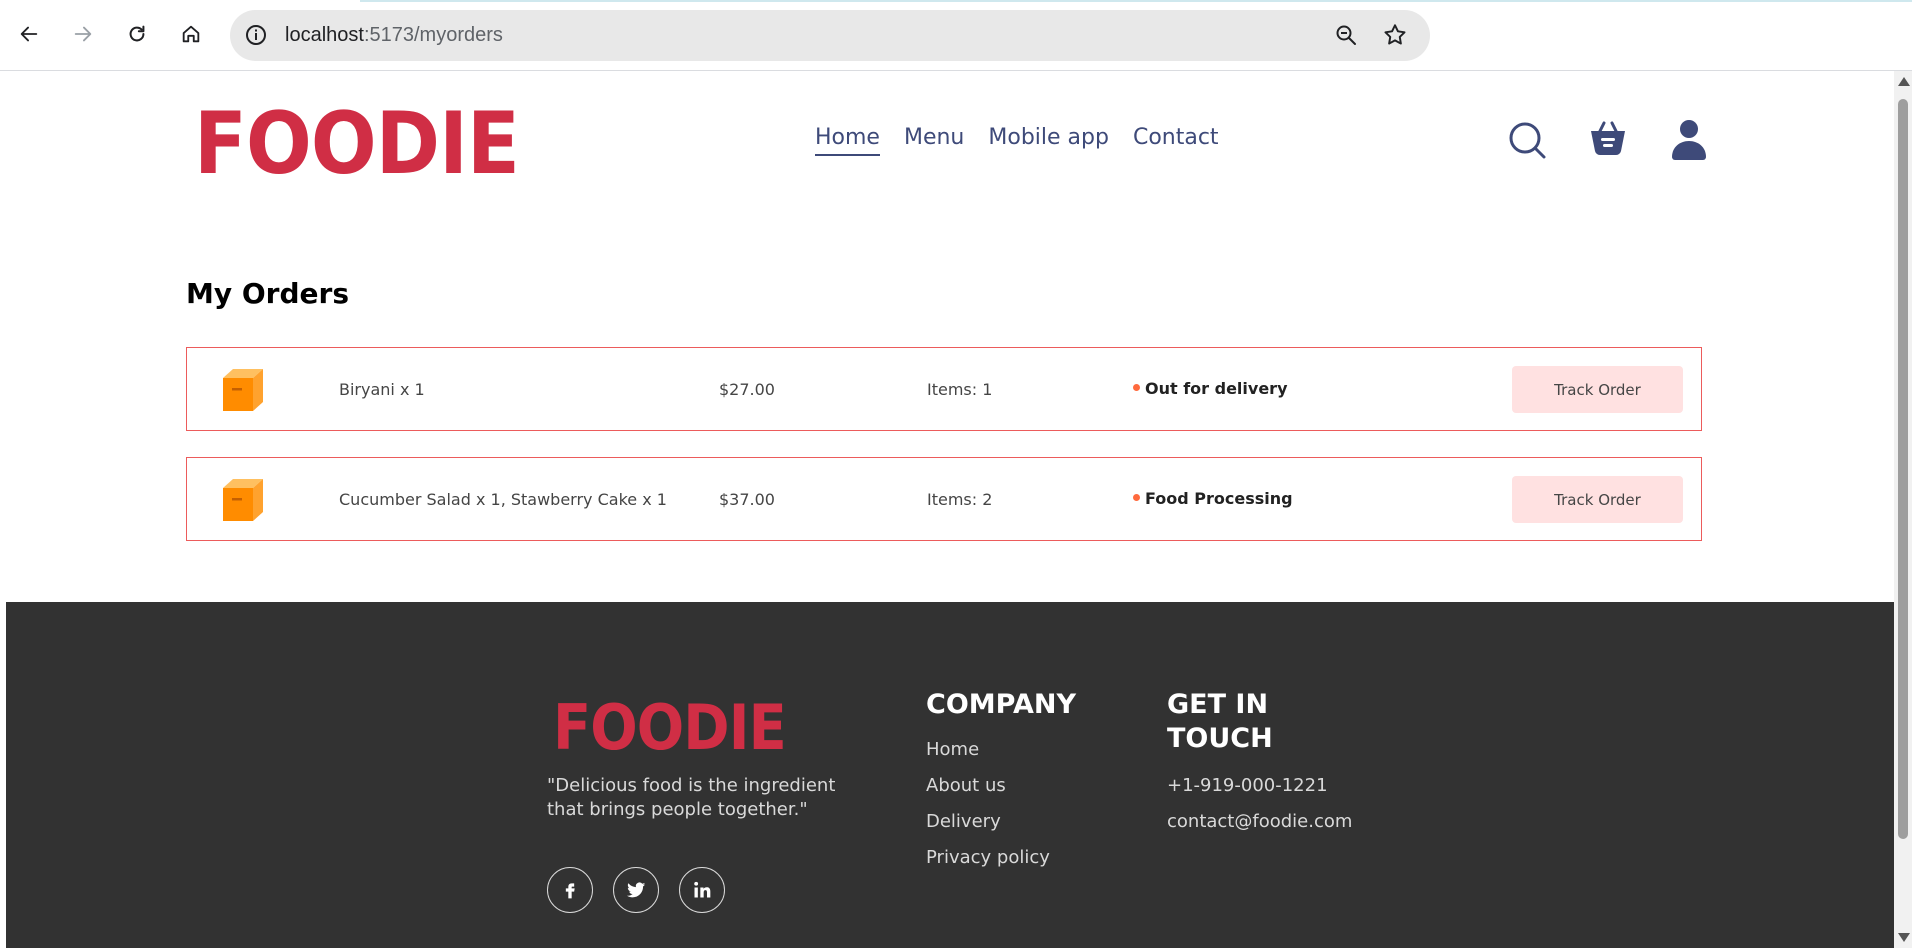 Image resolution: width=1912 pixels, height=948 pixels. I want to click on site-info-icon, so click(256, 35).